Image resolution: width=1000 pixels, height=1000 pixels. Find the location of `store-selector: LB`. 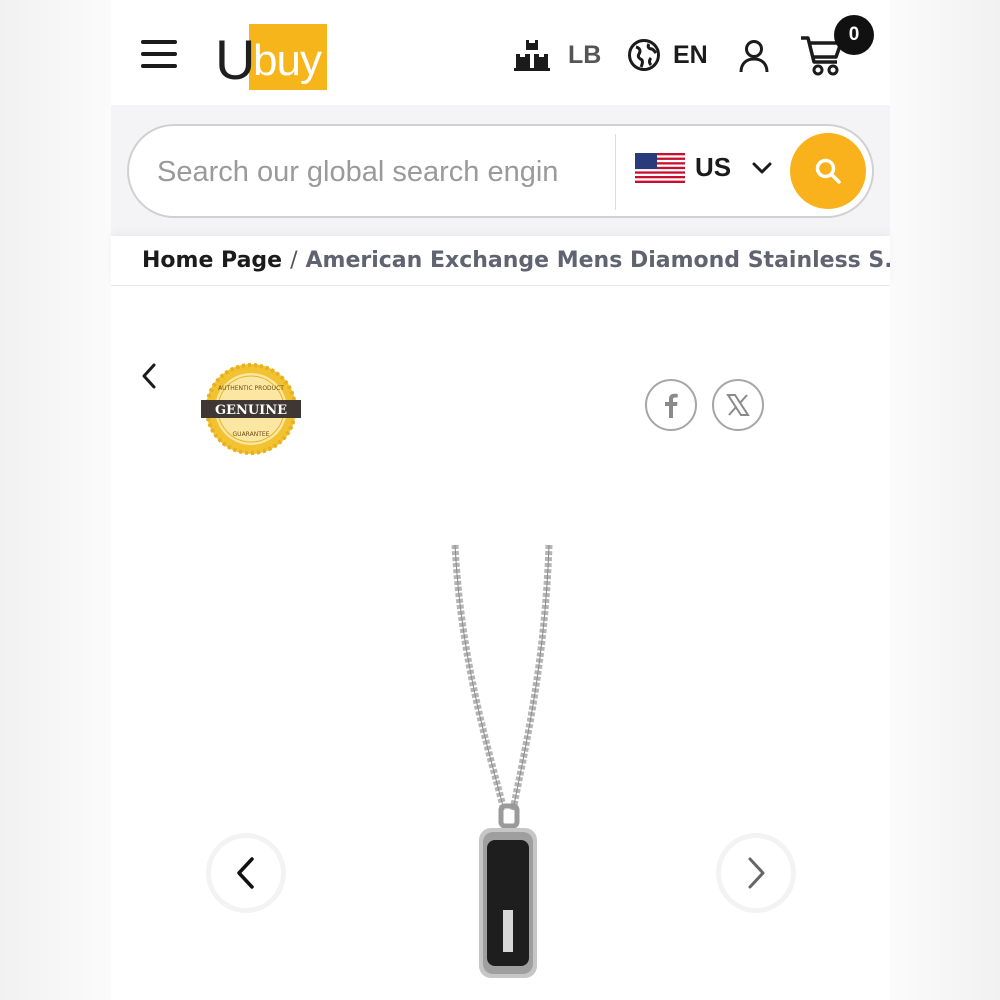

store-selector: LB is located at coordinates (557, 55).